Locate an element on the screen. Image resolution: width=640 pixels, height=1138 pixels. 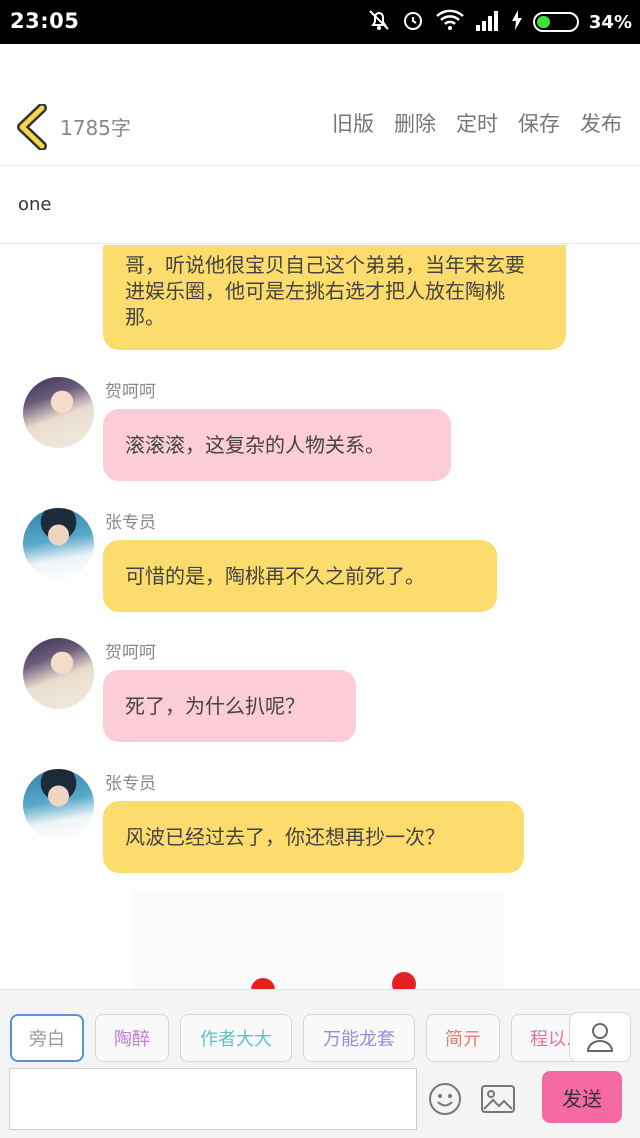
role-chip: 简亓 is located at coordinates (463, 1038).